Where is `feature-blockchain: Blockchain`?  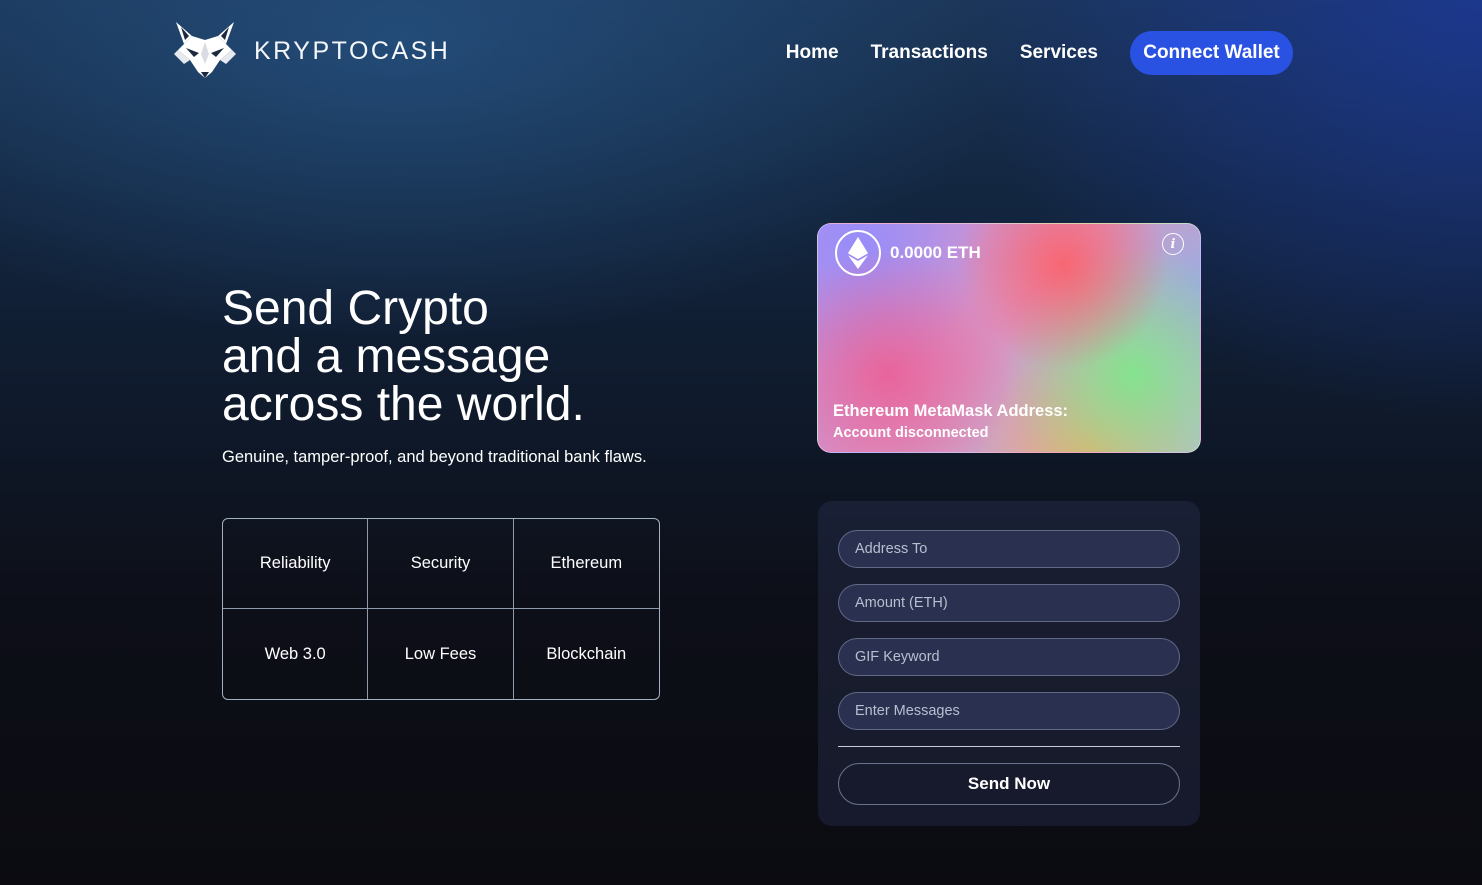 feature-blockchain: Blockchain is located at coordinates (586, 653).